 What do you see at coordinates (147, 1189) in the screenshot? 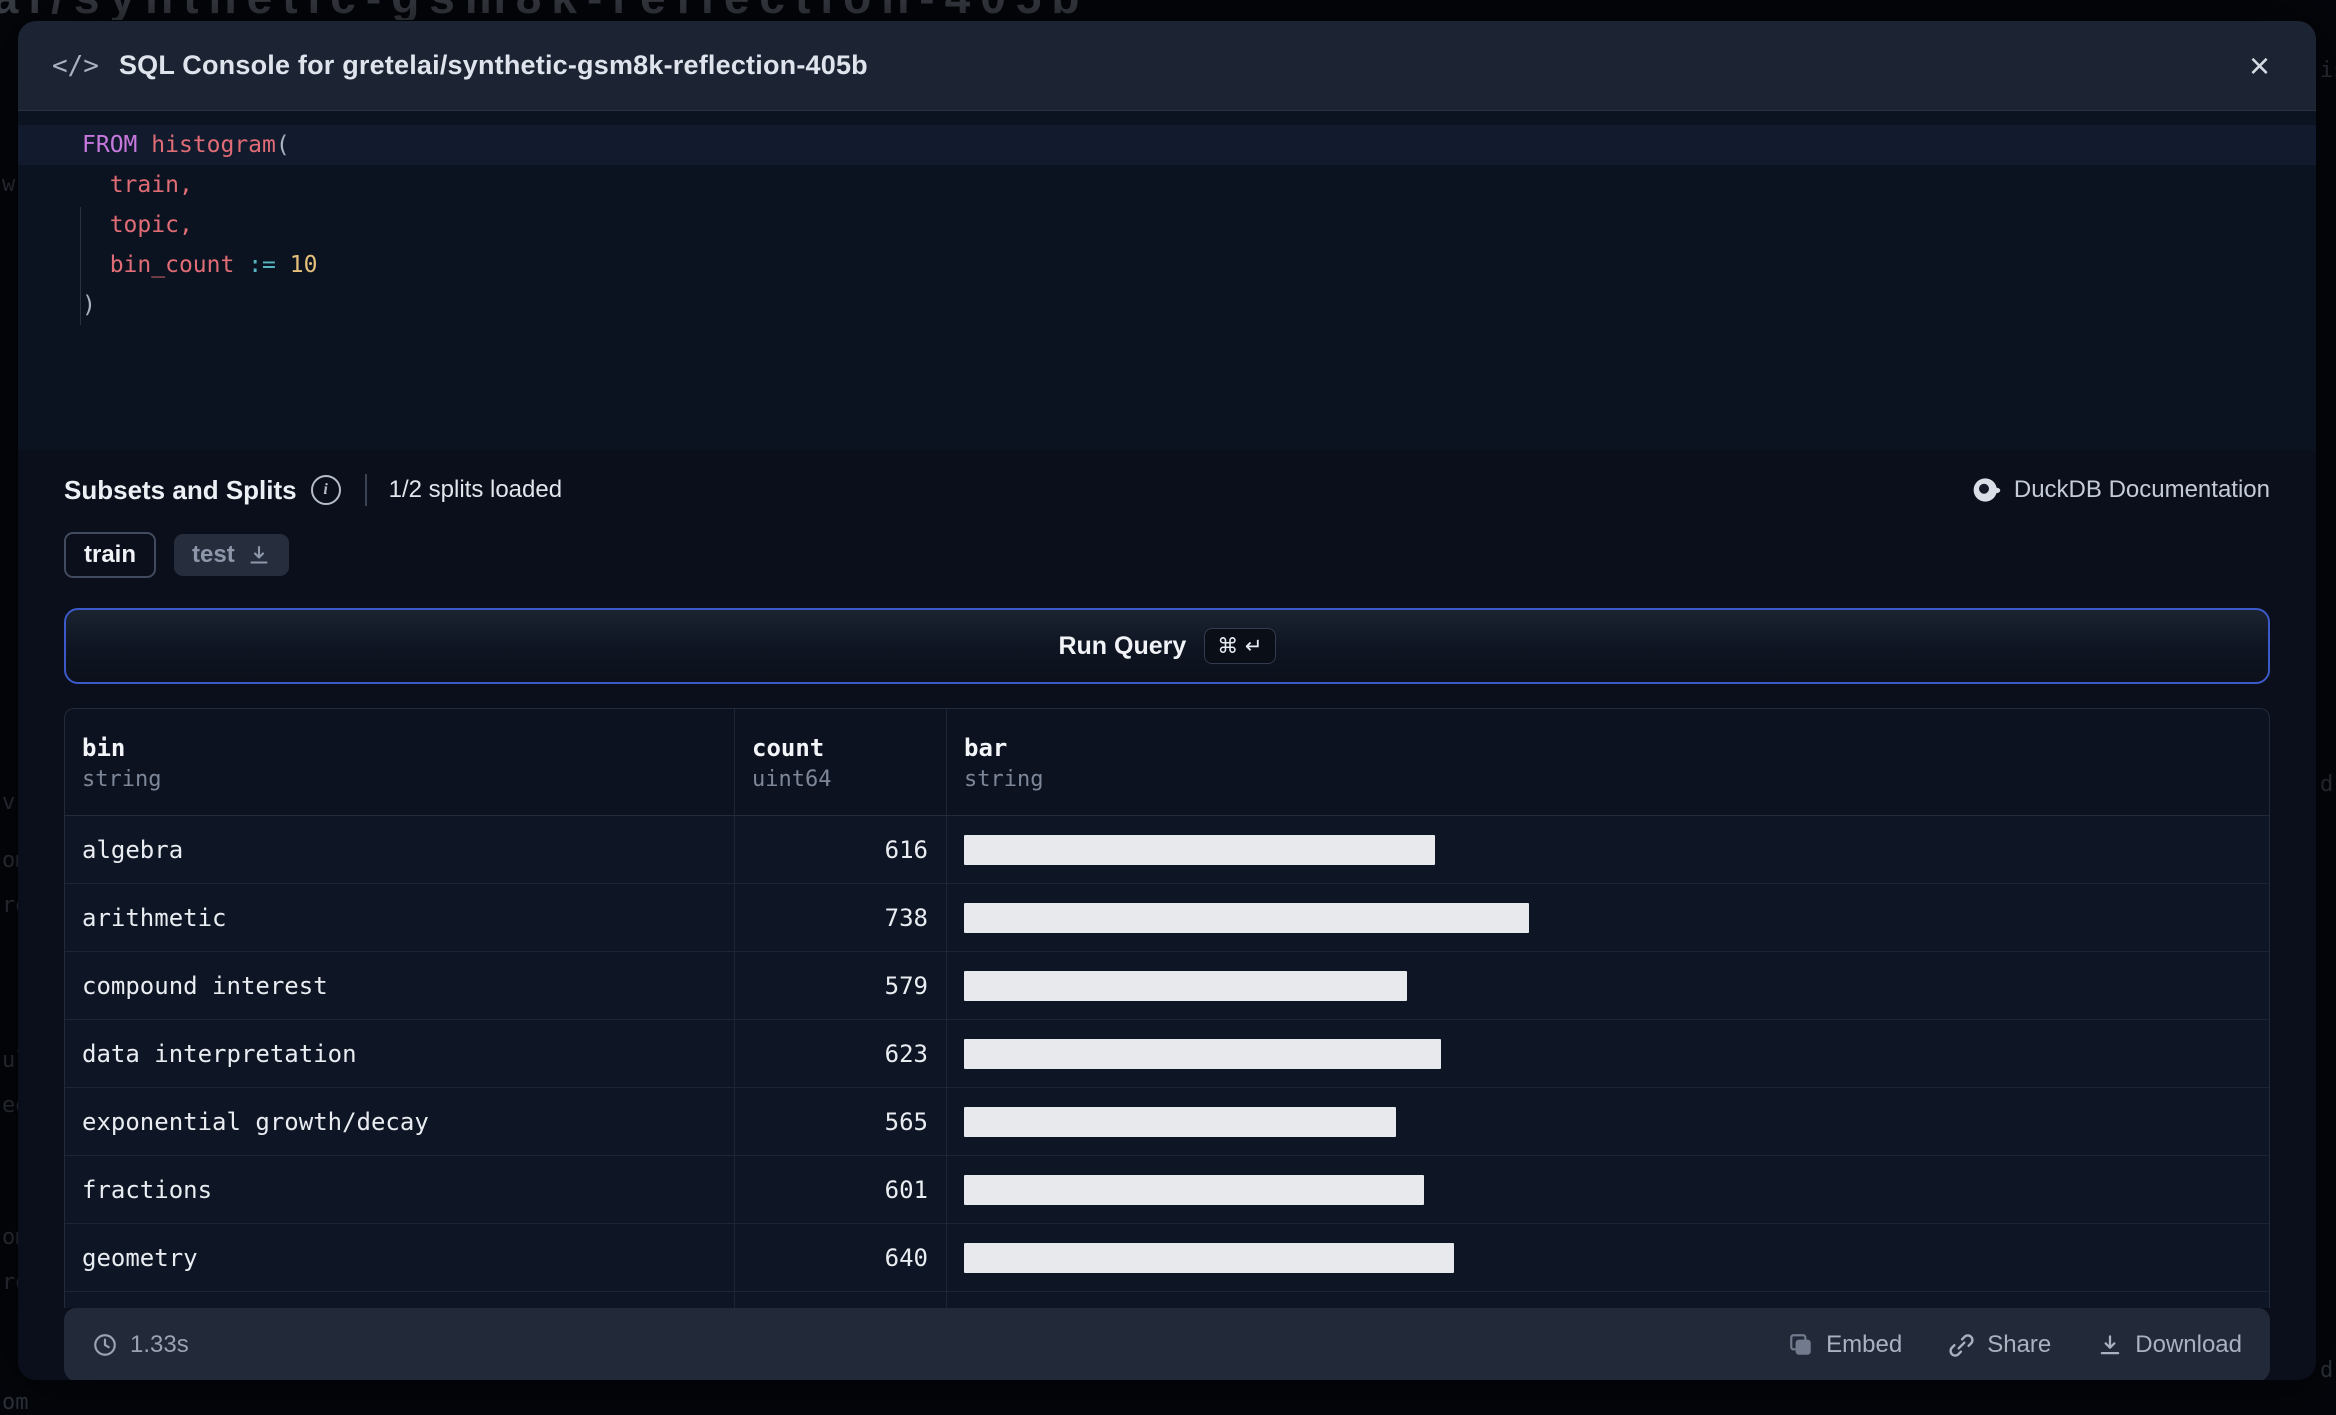
I see `cell-bin: fractions` at bounding box center [147, 1189].